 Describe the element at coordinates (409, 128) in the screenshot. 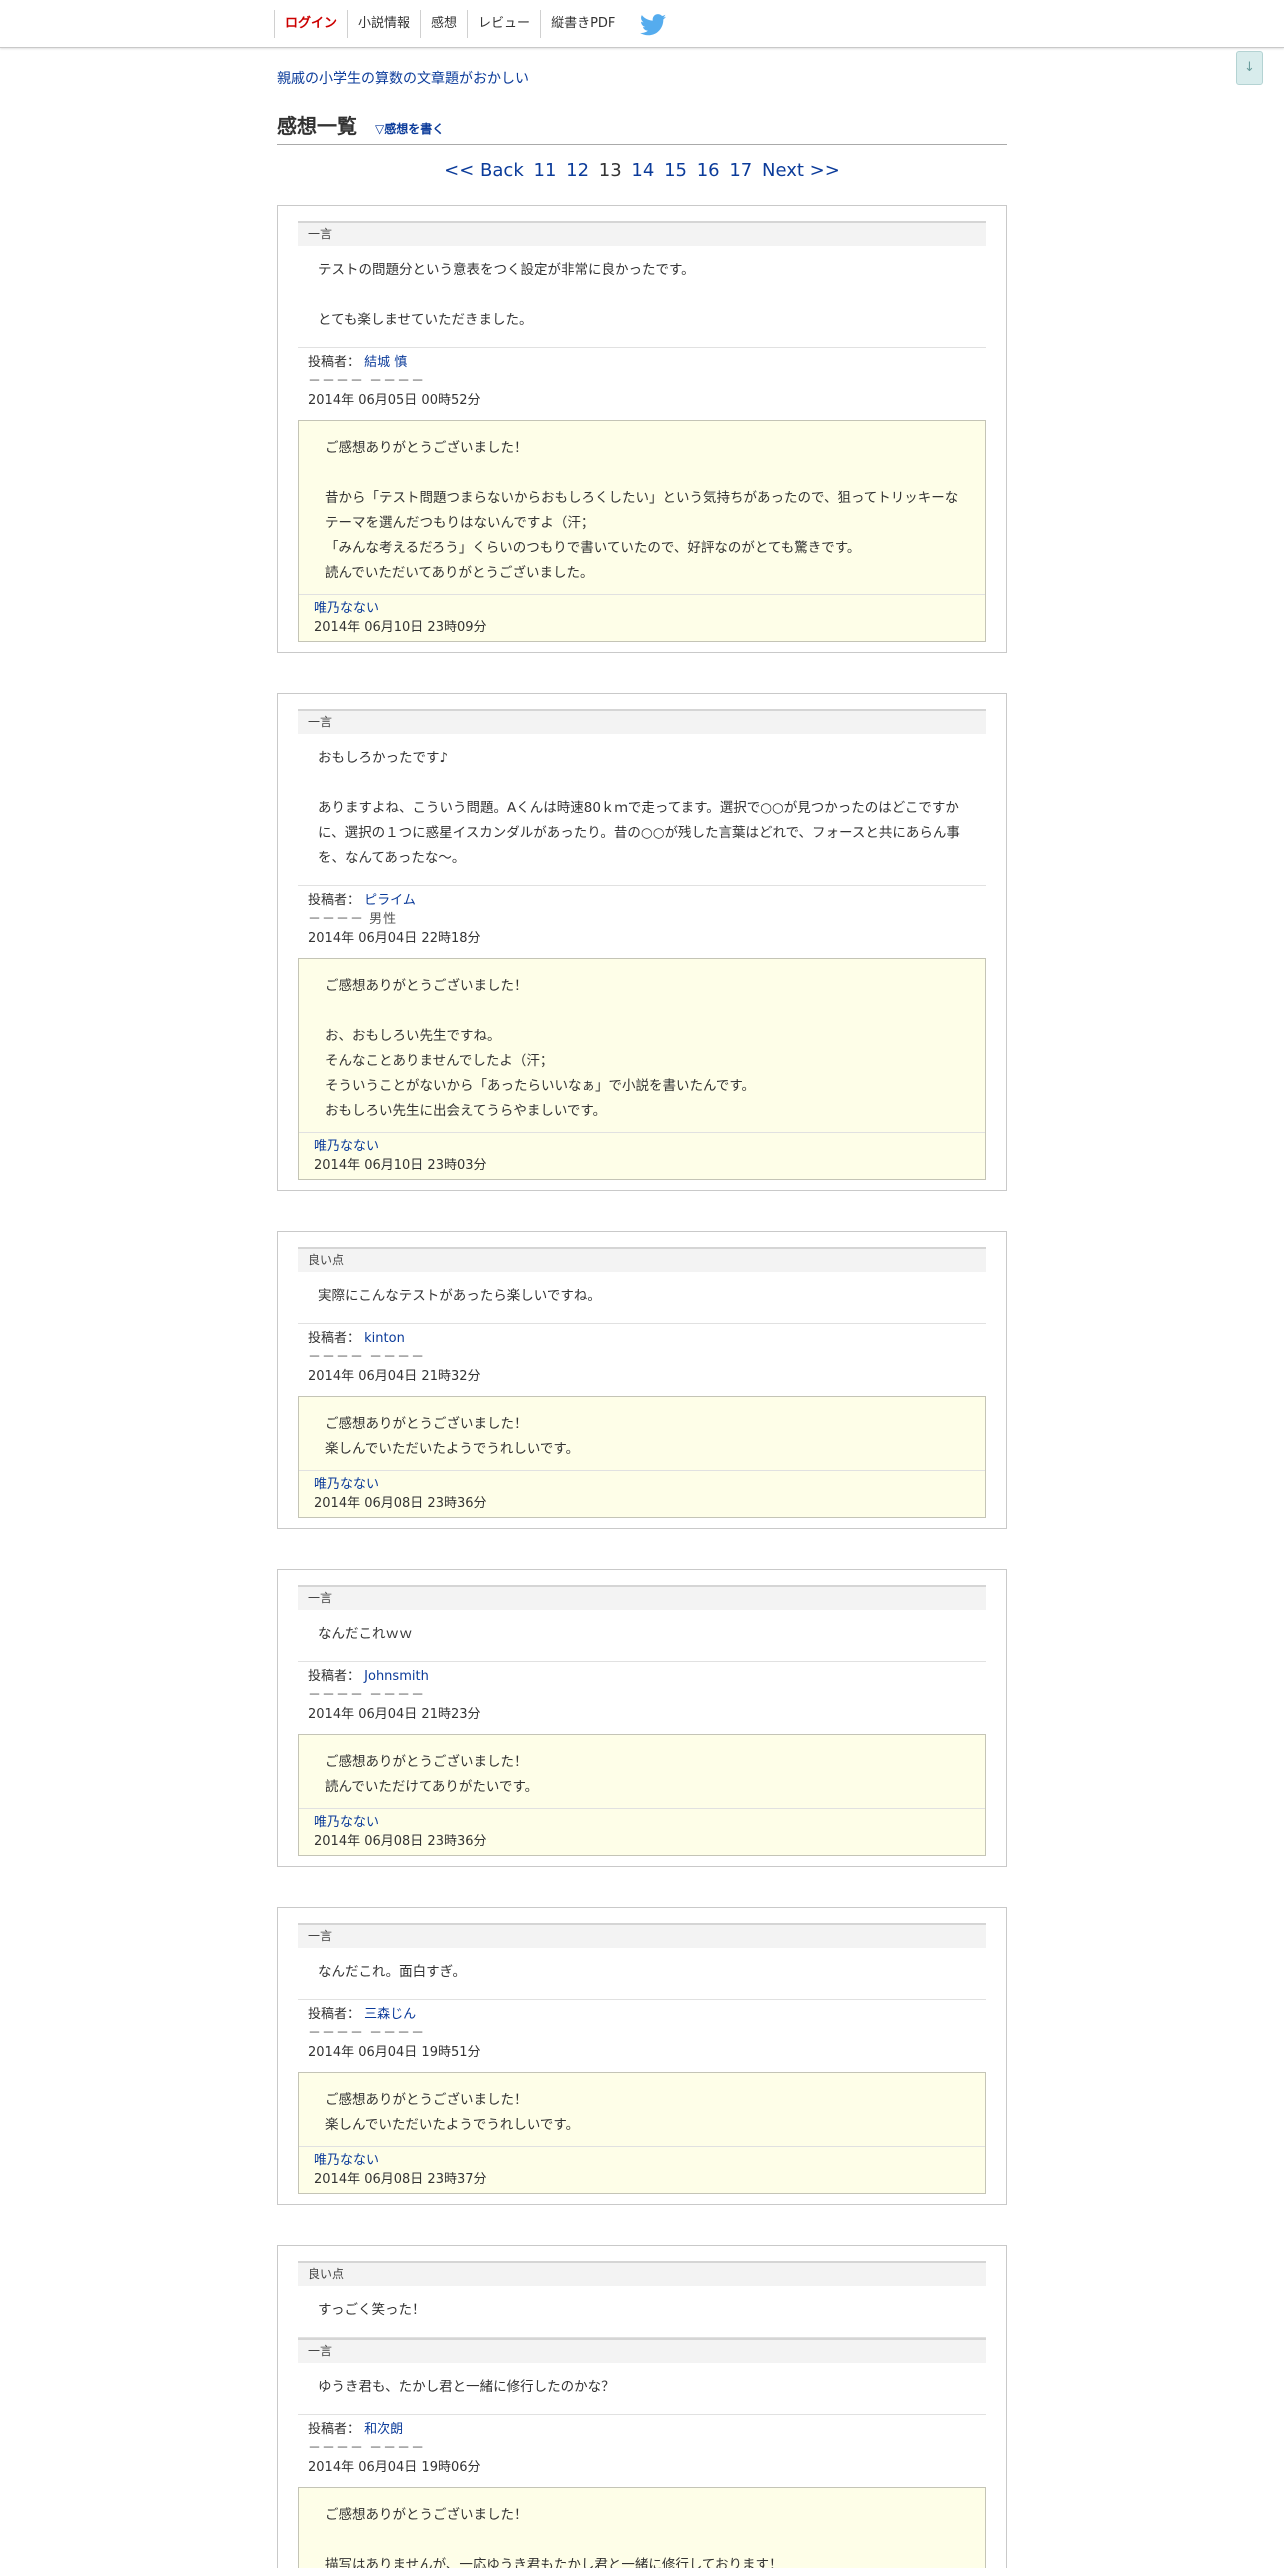

I see `write-impression-link: ▽感想を書く` at that location.